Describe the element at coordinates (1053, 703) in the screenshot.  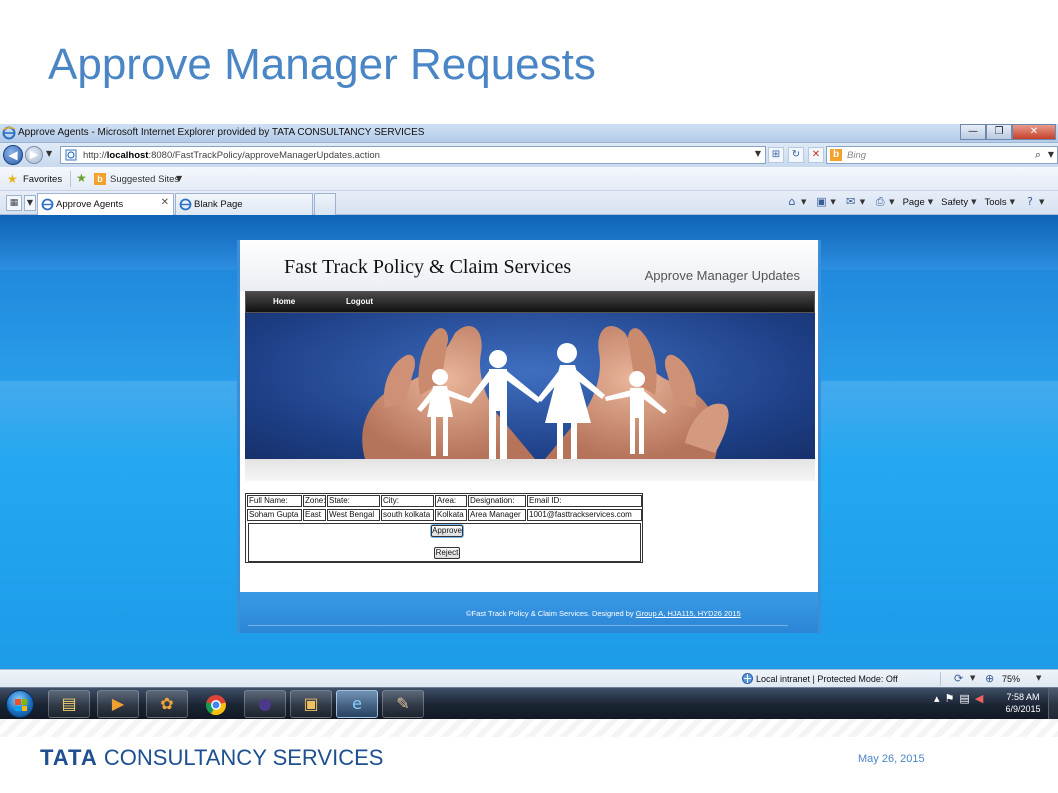
I see `show-desktop-button` at that location.